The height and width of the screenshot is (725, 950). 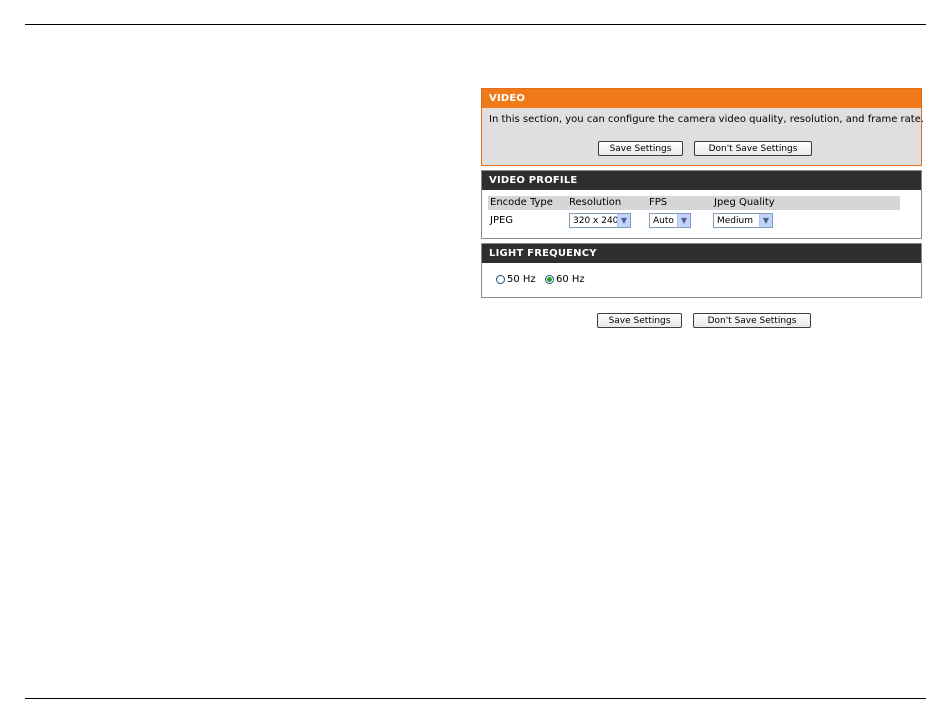 I want to click on column-resolution: Resolution, so click(x=595, y=202).